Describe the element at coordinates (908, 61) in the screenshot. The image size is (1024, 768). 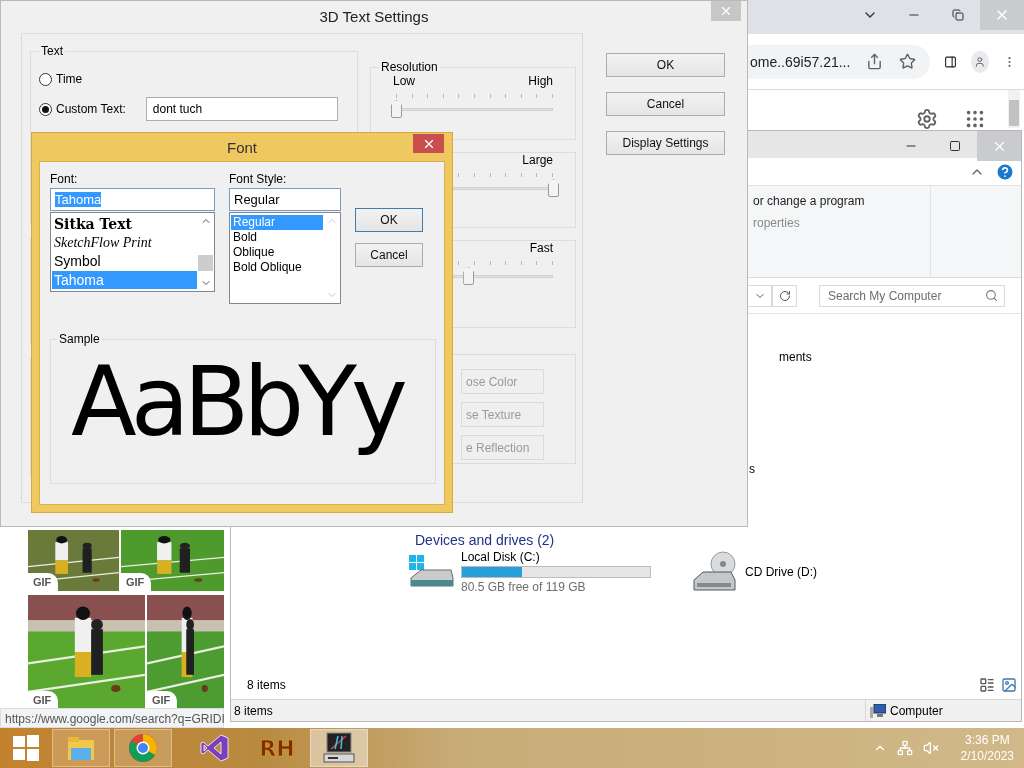
I see `star-icon` at that location.